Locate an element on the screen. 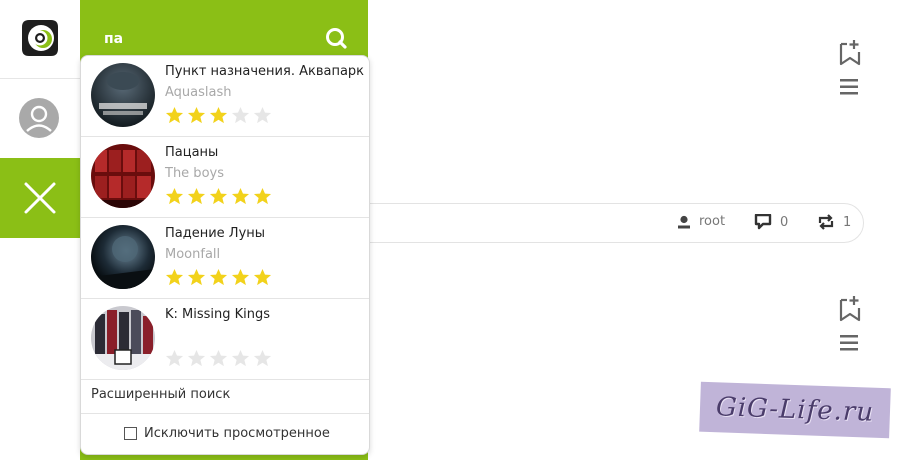  icon-rail is located at coordinates (40, 230).